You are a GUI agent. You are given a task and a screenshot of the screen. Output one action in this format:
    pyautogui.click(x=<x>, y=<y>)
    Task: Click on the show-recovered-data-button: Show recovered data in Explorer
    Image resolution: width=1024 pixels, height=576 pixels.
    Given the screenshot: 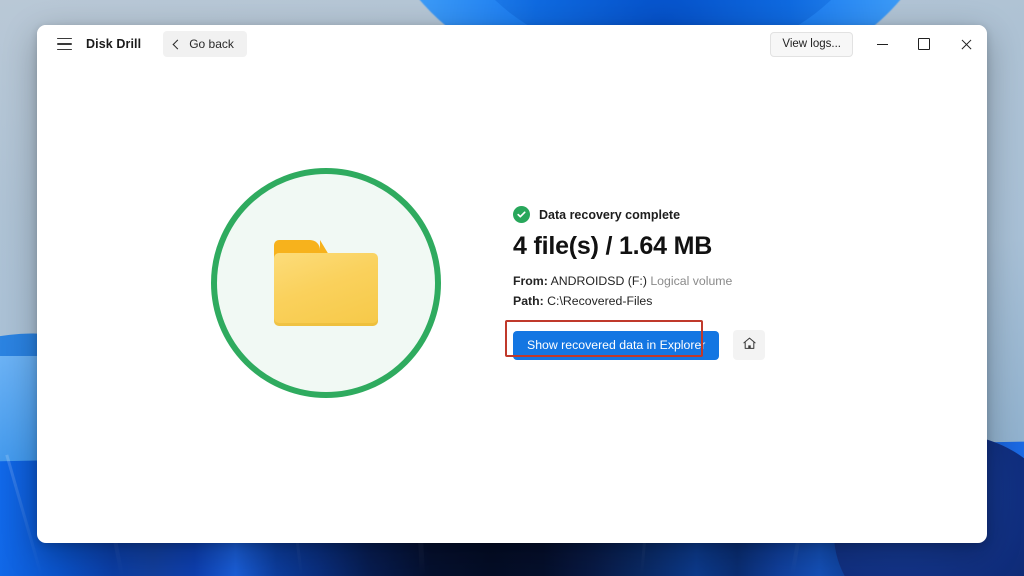 What is the action you would take?
    pyautogui.click(x=616, y=345)
    